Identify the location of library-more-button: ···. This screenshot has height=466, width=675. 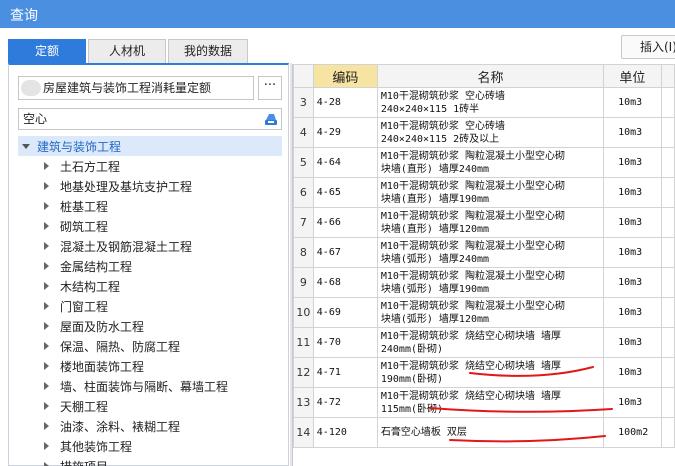
(270, 88).